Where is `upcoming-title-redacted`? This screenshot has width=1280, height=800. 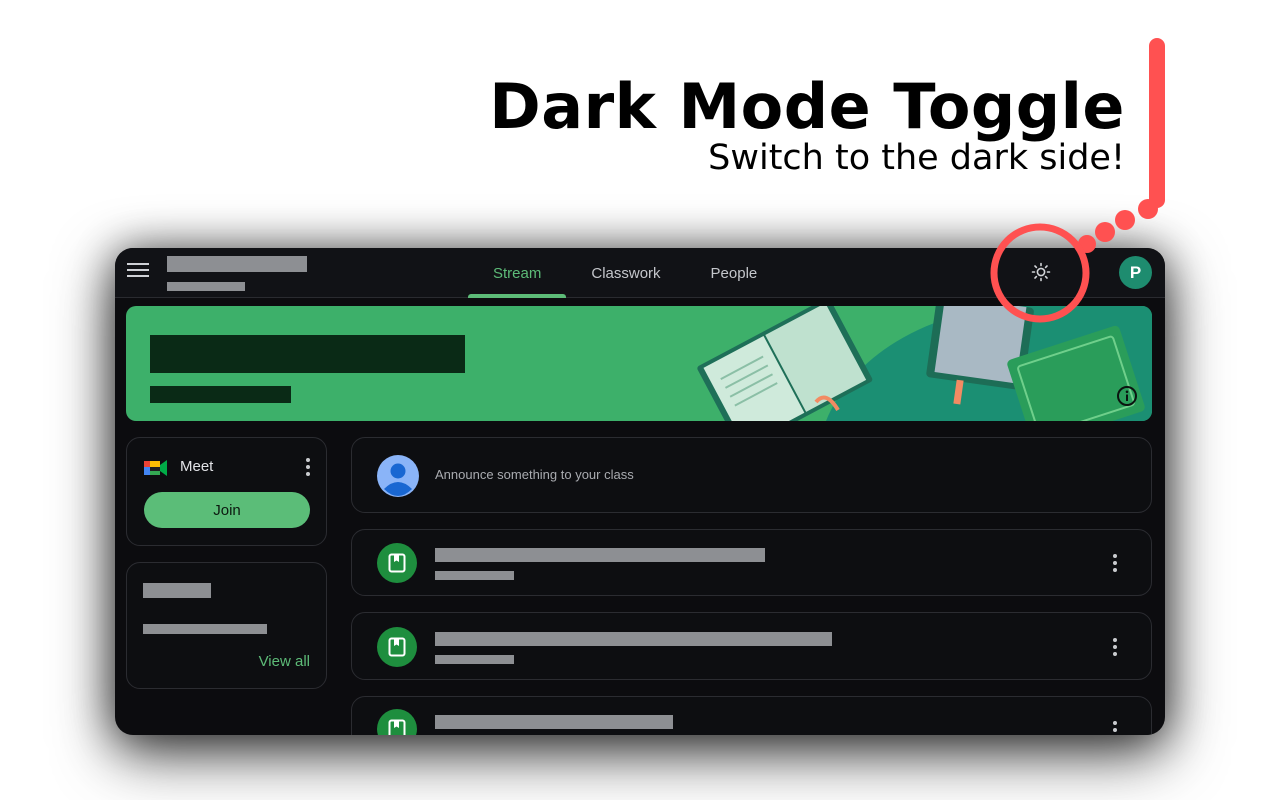 upcoming-title-redacted is located at coordinates (177, 590).